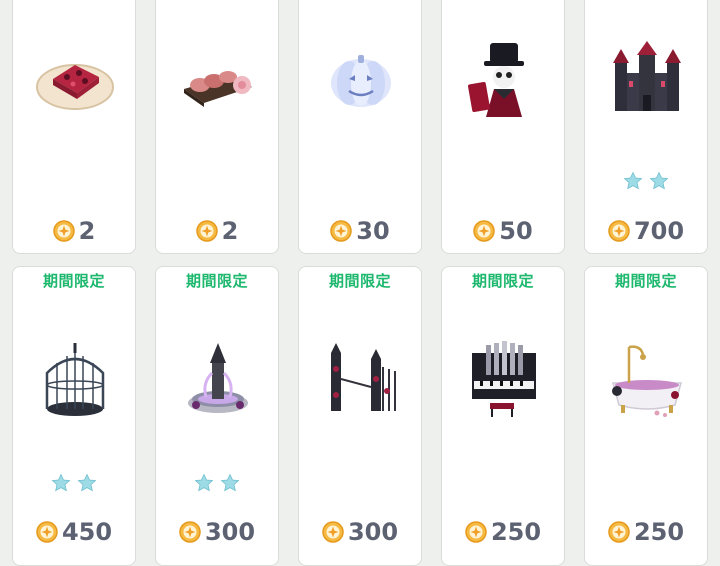  I want to click on shop-item-card: 期間限定 450, so click(74, 416).